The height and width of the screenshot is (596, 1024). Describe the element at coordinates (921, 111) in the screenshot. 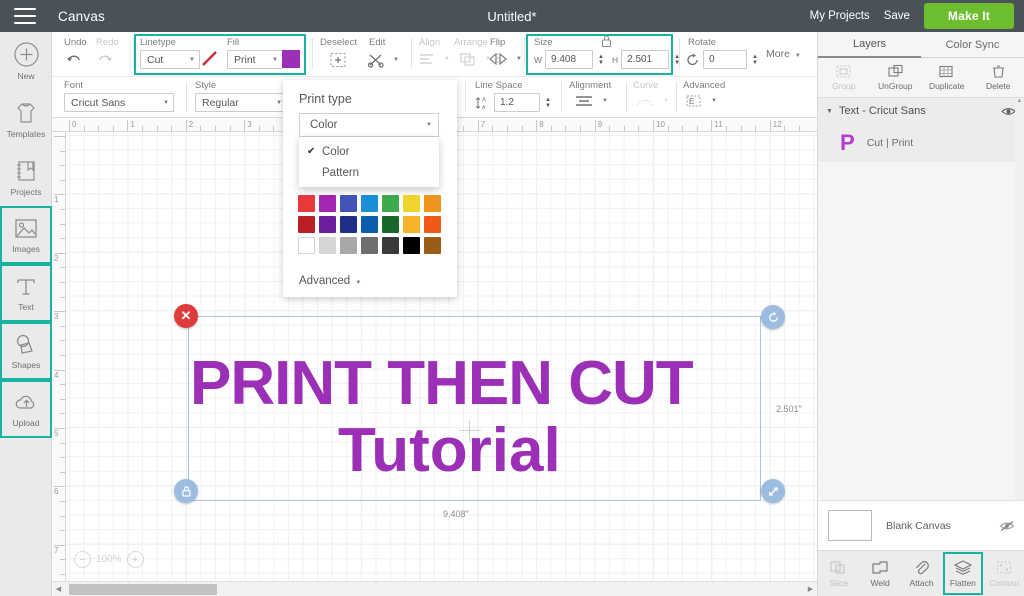

I see `layer-group-header: ▼ Text - Cricut Sans` at that location.